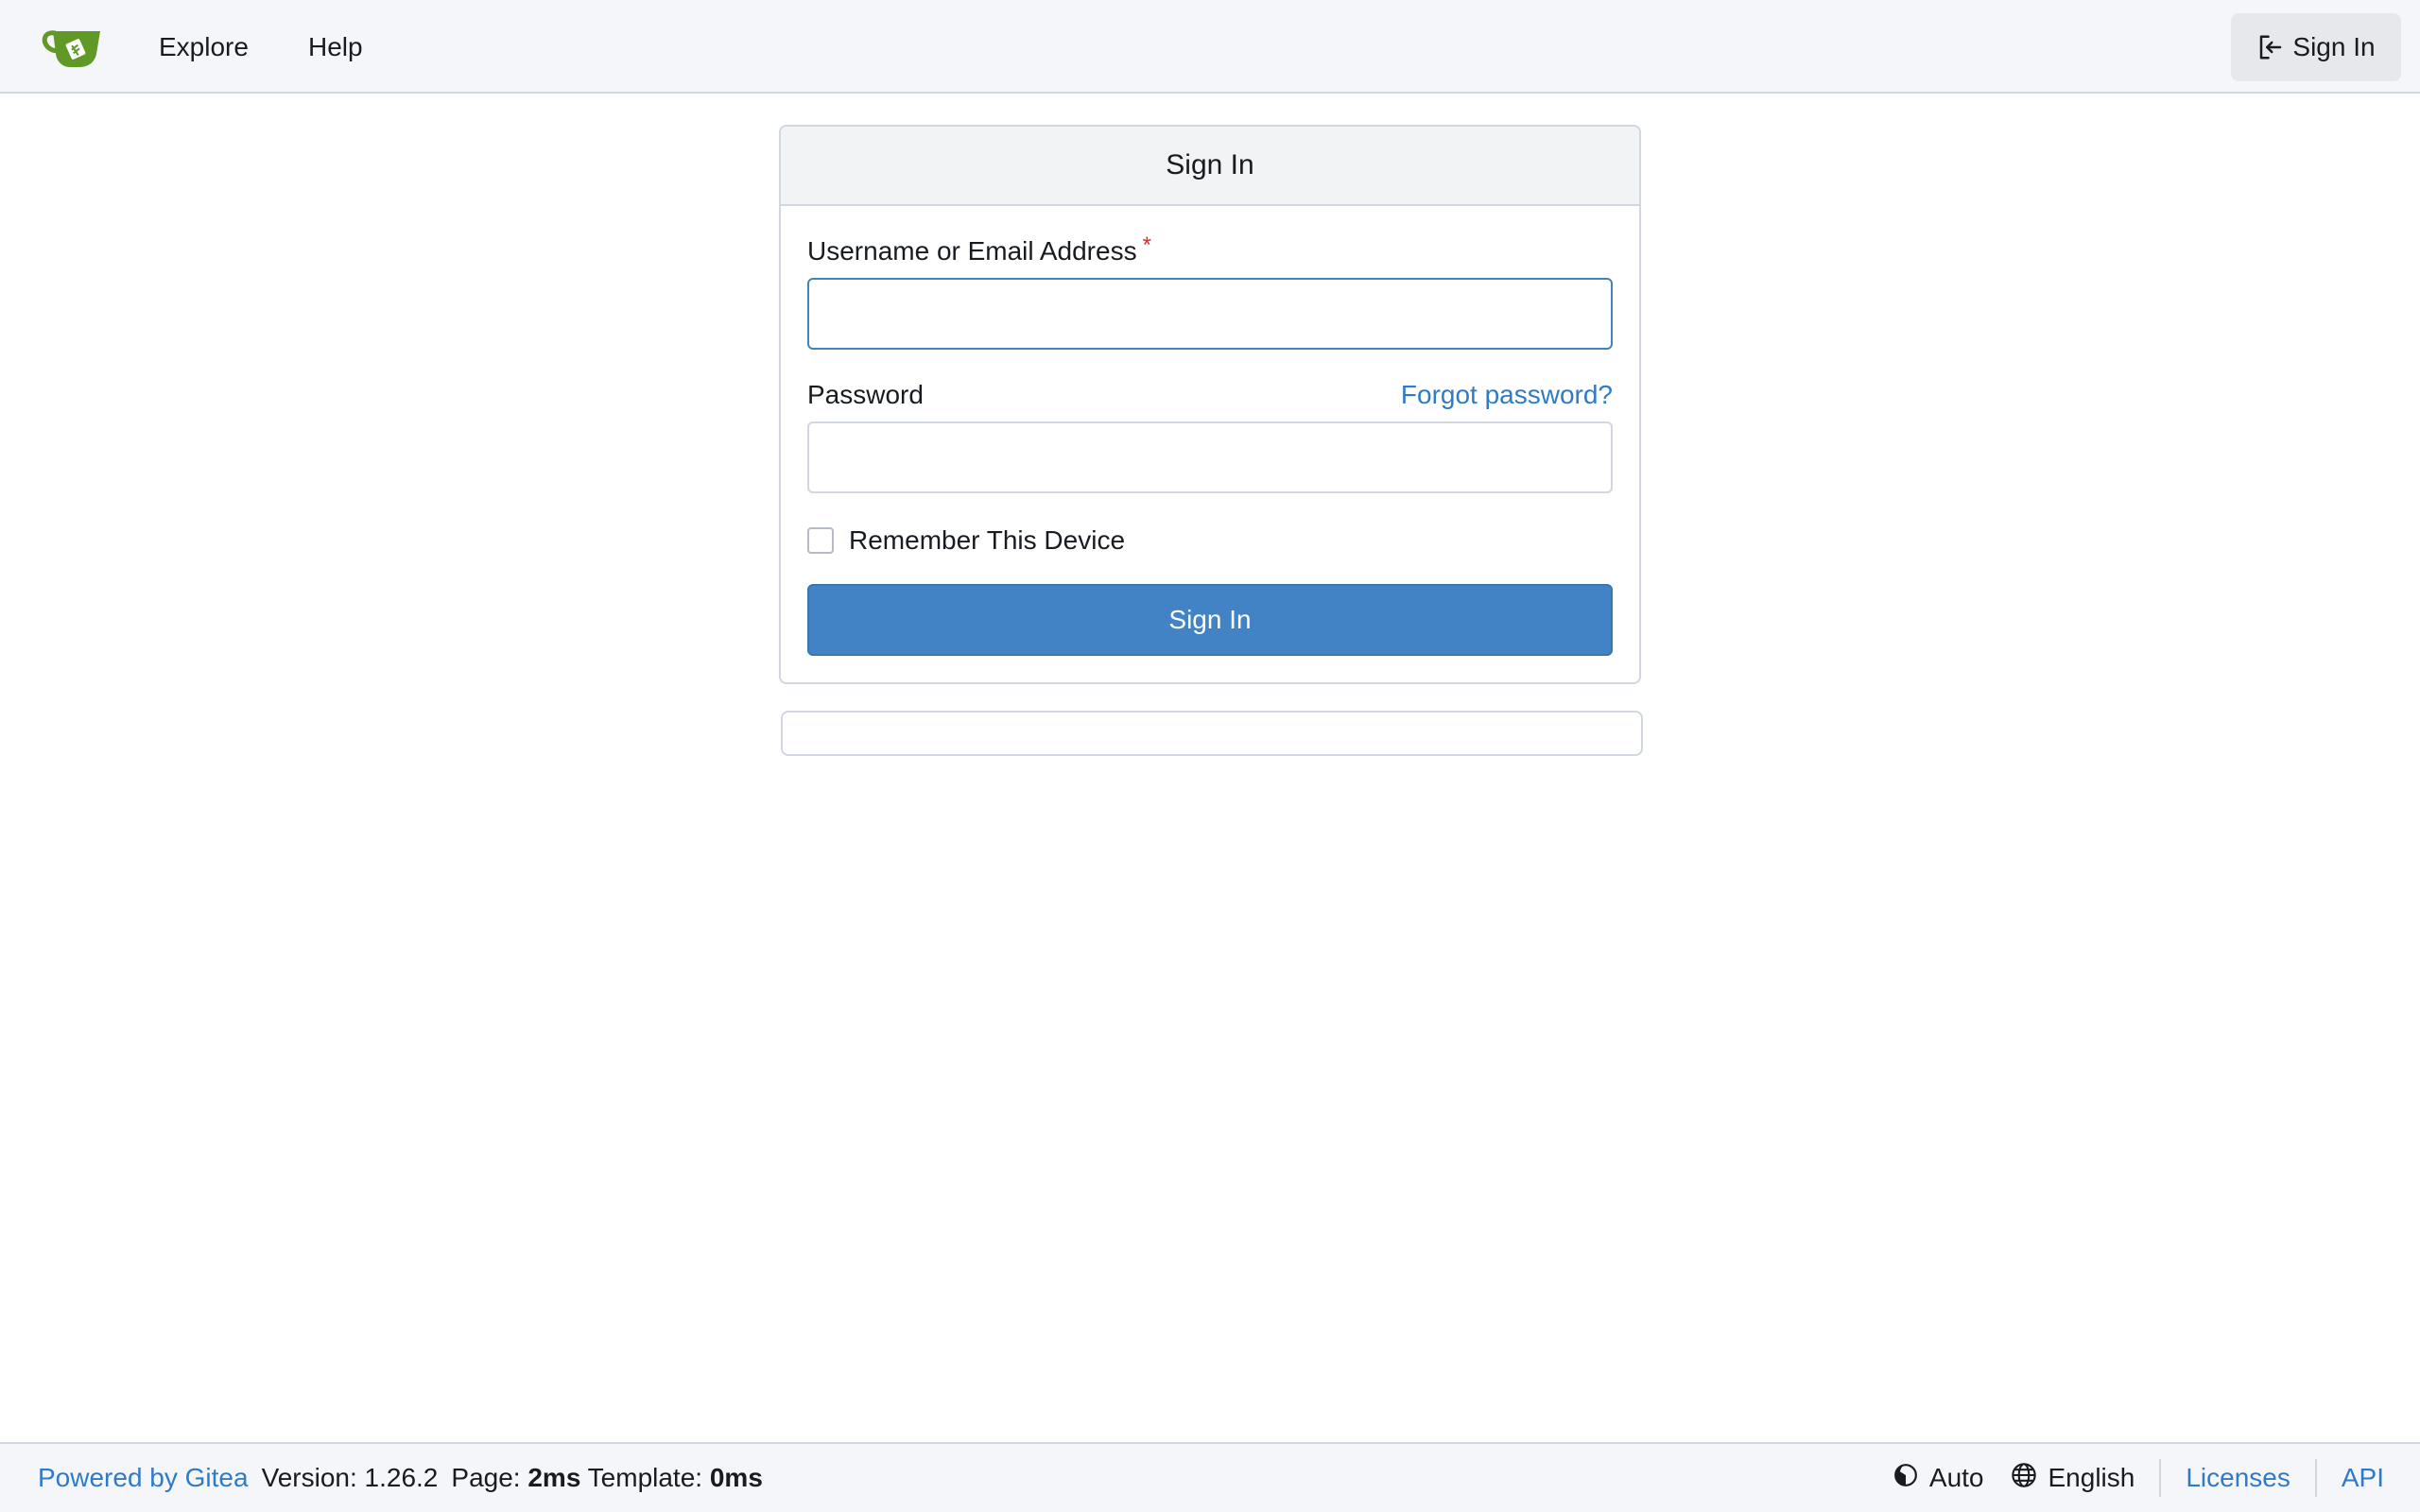 This screenshot has height=1512, width=2420. Describe the element at coordinates (554, 1477) in the screenshot. I see `page-time-value: 2ms` at that location.